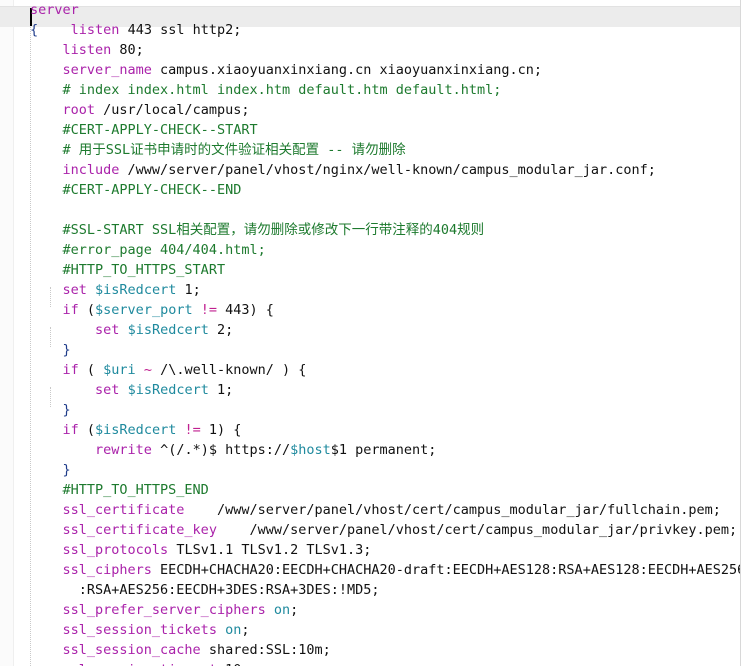 The height and width of the screenshot is (666, 745). Describe the element at coordinates (237, 664) in the screenshot. I see `code-token: 10m;` at that location.